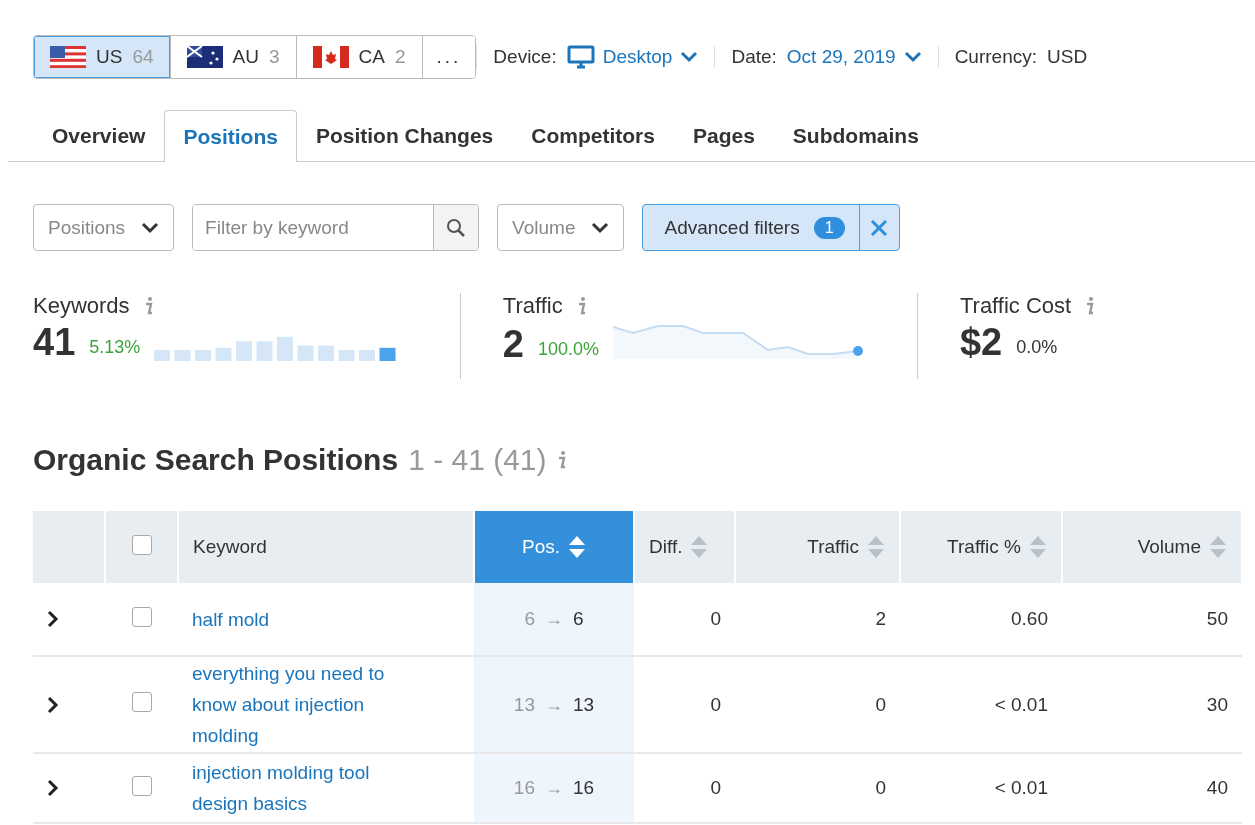 This screenshot has width=1255, height=825. I want to click on search-button, so click(456, 227).